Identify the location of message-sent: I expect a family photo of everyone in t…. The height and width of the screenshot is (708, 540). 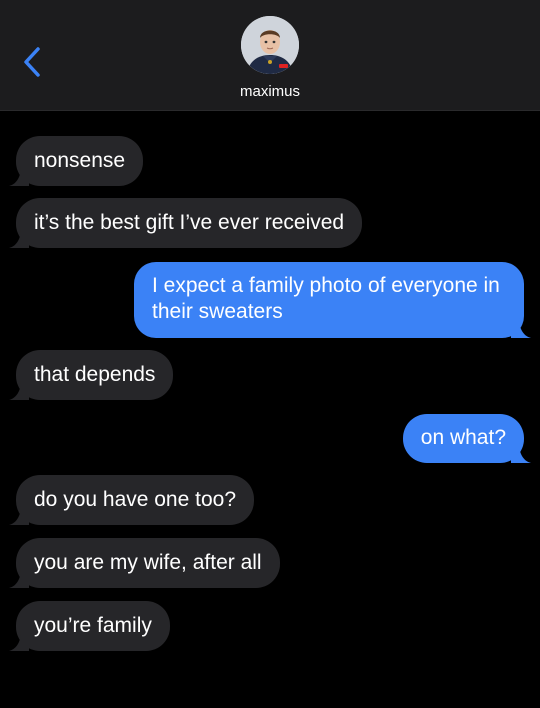
(332, 300).